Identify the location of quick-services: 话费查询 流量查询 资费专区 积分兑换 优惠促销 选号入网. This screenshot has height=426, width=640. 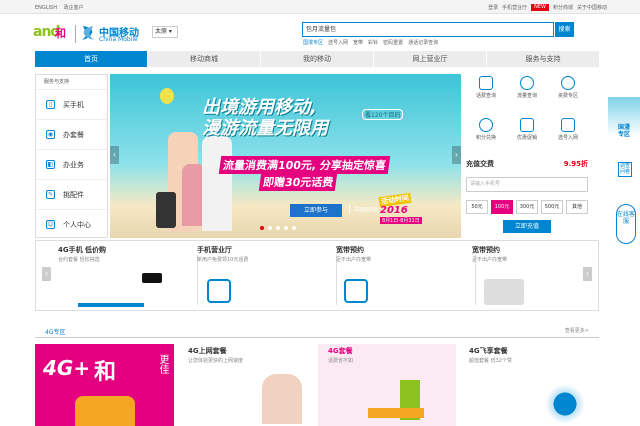
(527, 115).